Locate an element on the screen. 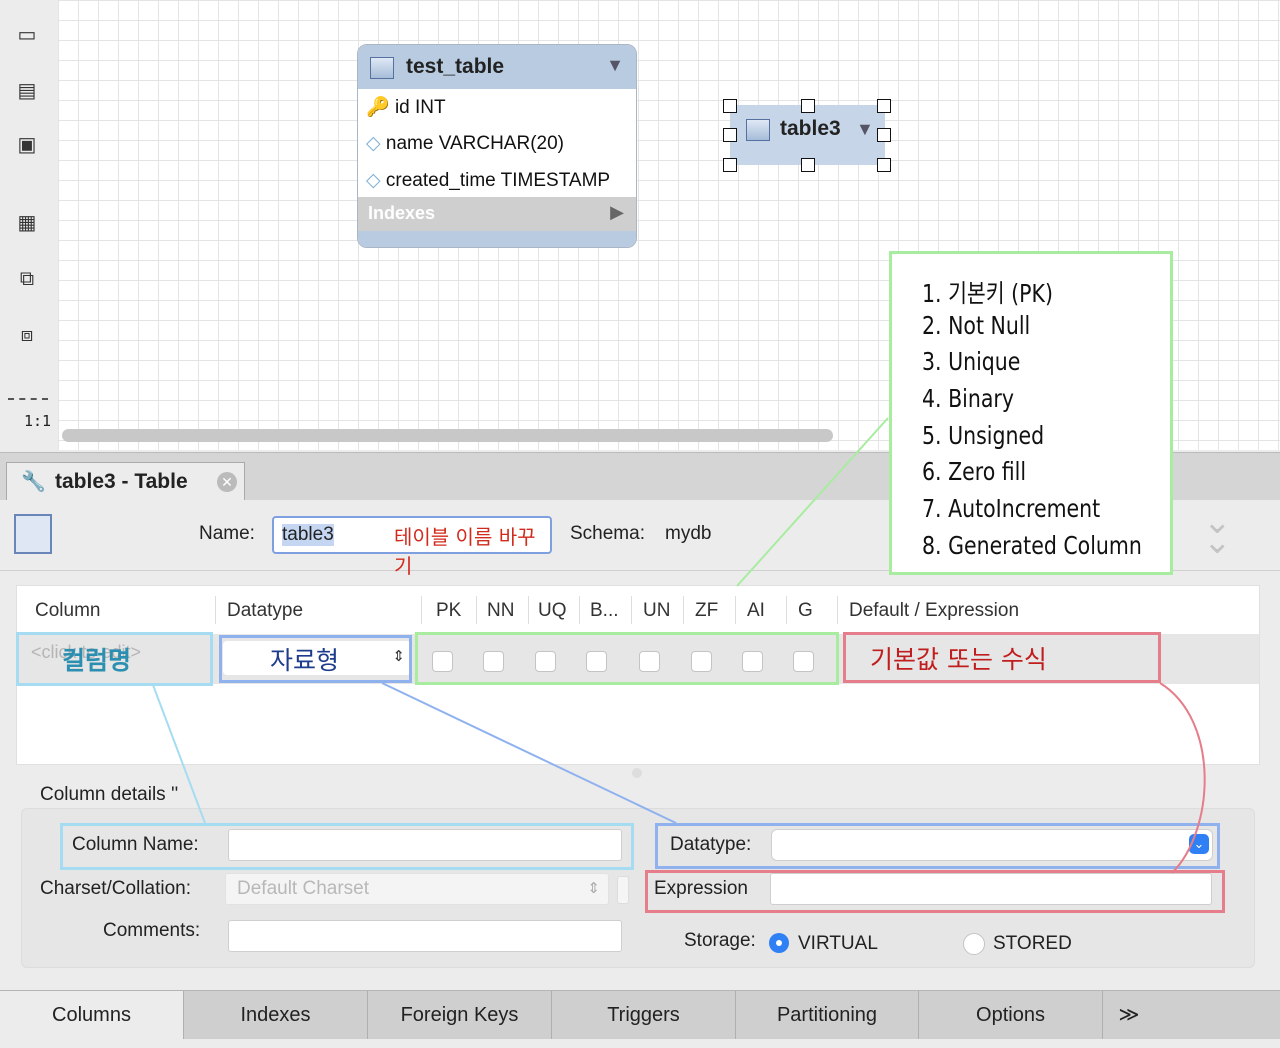  tab-indexes: Indexes is located at coordinates (276, 1015).